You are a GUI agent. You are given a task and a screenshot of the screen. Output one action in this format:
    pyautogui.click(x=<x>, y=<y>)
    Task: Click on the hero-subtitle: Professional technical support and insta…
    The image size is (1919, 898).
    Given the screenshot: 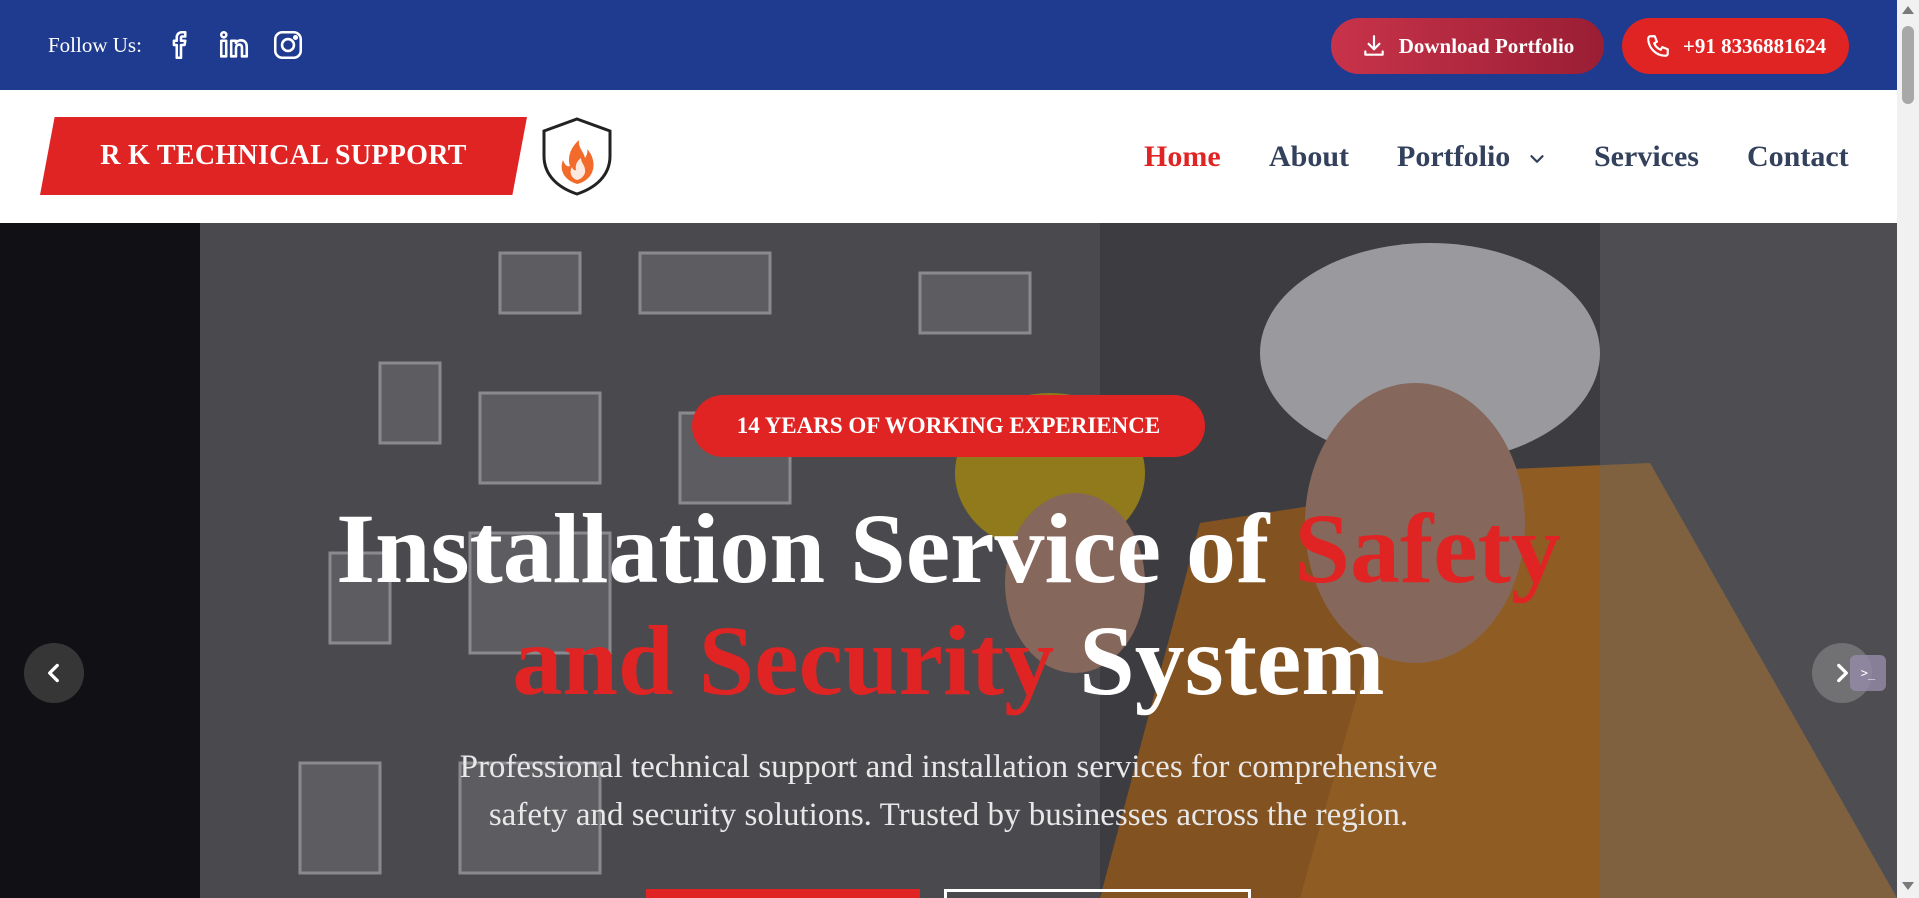 What is the action you would take?
    pyautogui.click(x=948, y=791)
    